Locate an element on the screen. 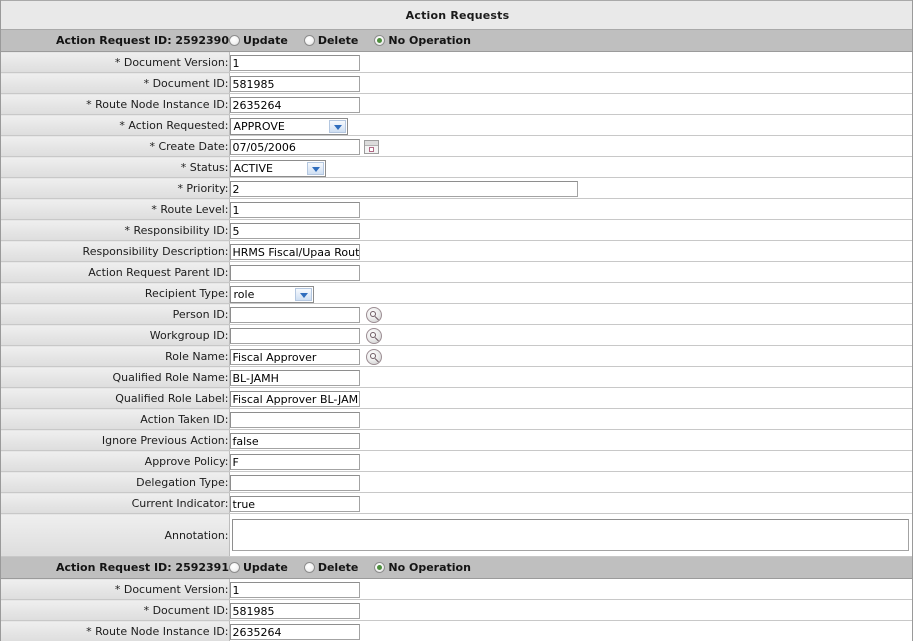 This screenshot has width=913, height=641. field-row: Approve Policy: F is located at coordinates (456, 461).